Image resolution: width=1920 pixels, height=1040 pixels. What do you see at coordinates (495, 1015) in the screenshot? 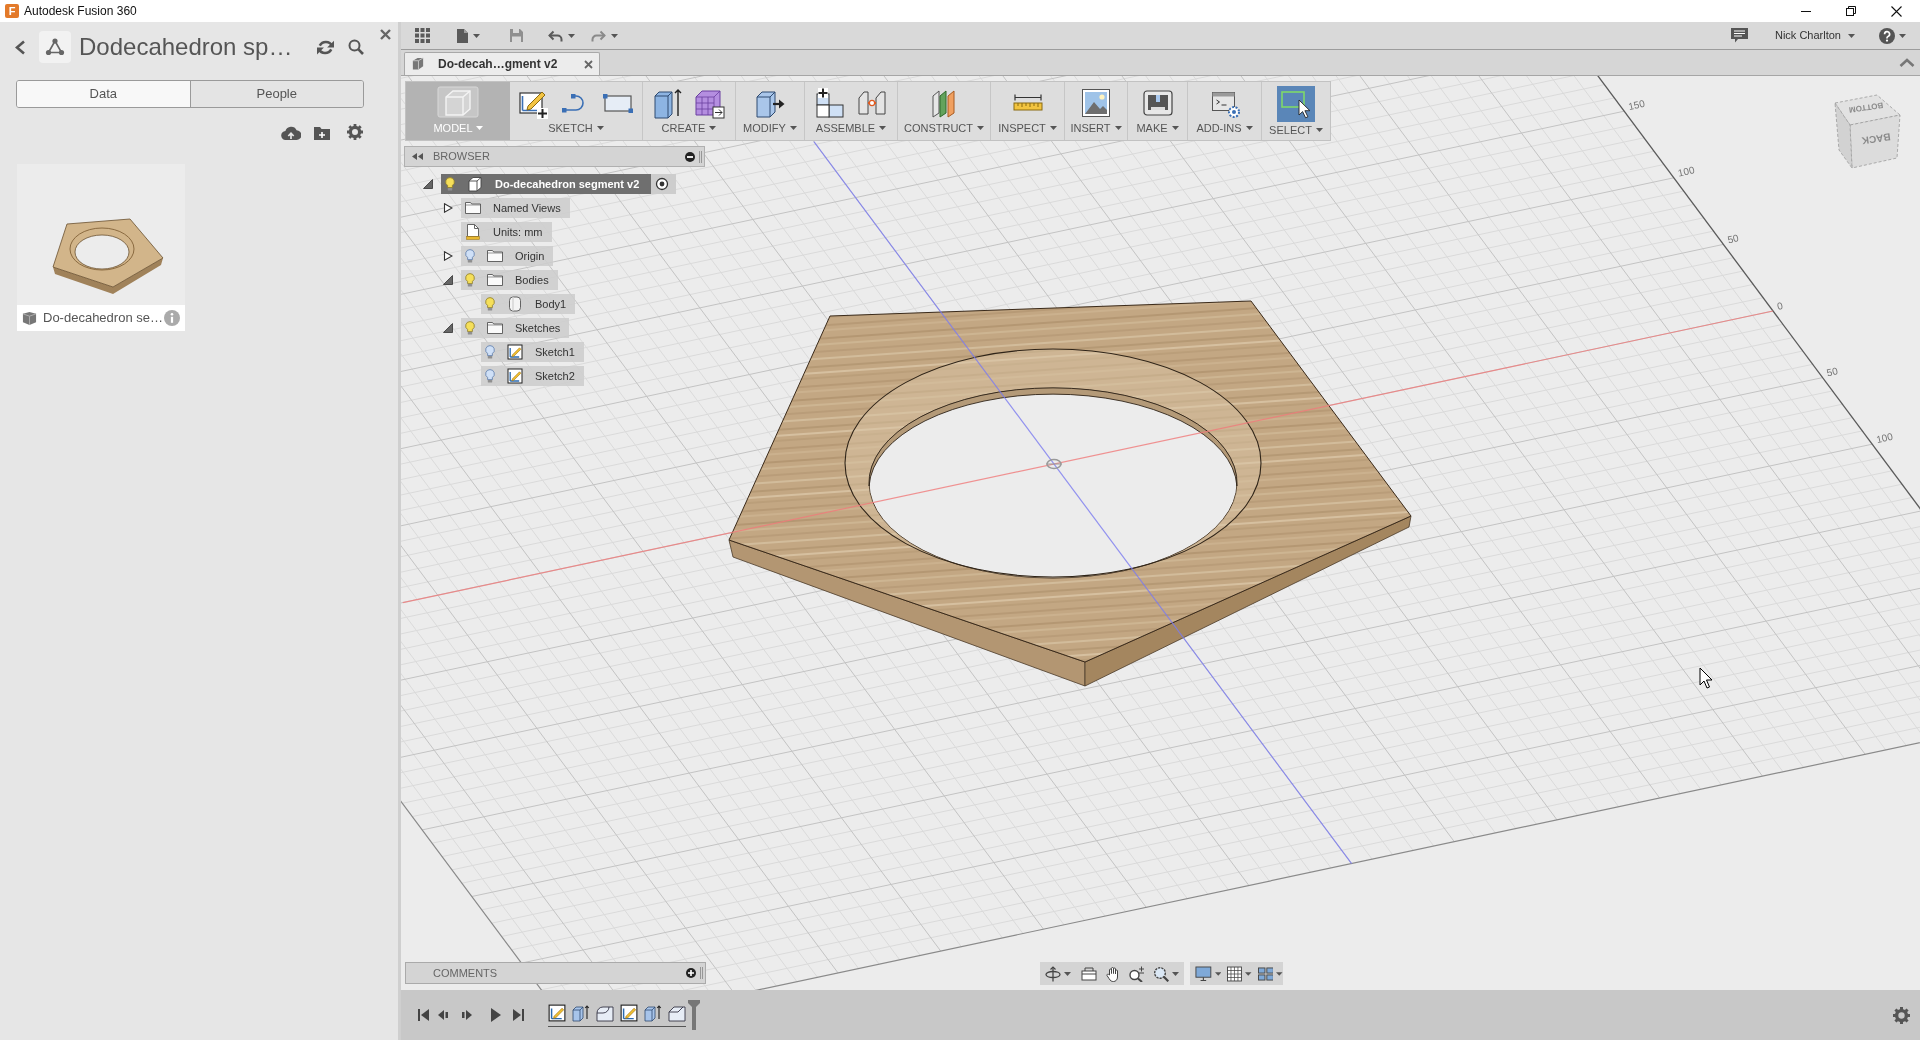
I see `play-icon` at bounding box center [495, 1015].